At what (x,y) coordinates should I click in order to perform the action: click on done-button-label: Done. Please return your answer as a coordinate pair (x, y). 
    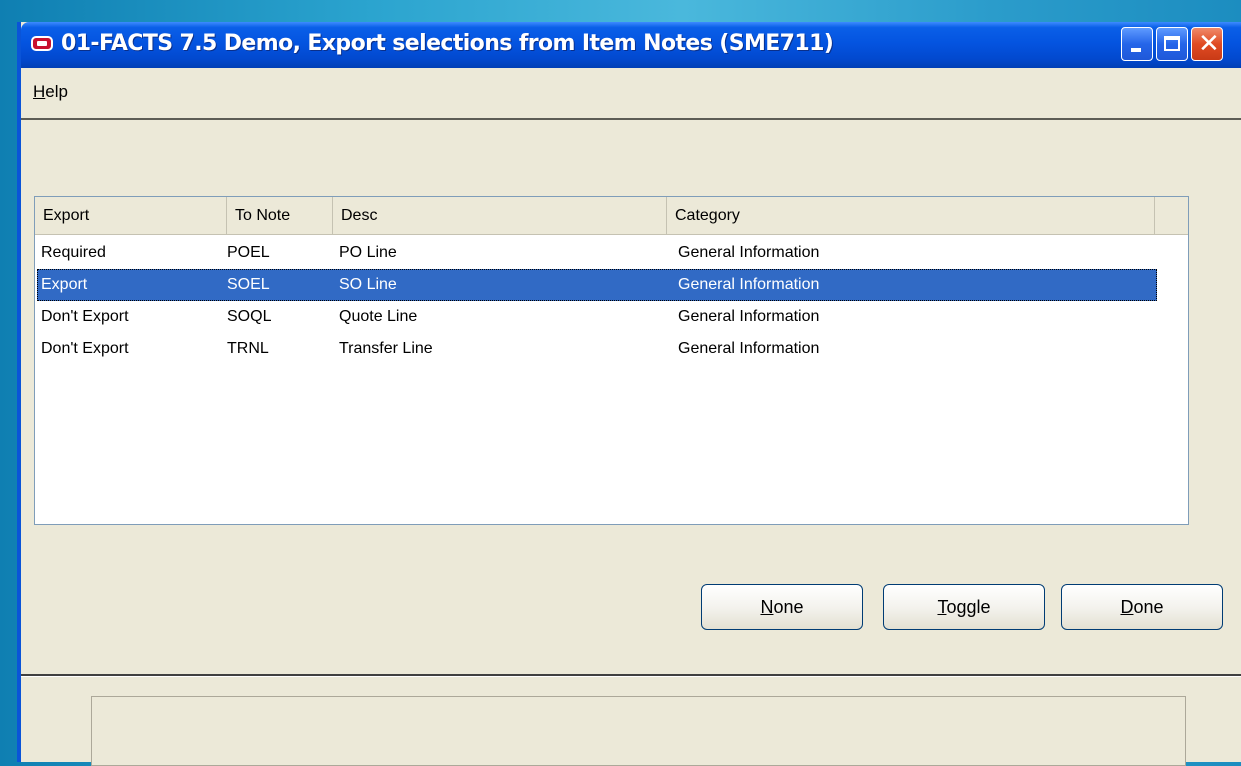
    Looking at the image, I should click on (1142, 606).